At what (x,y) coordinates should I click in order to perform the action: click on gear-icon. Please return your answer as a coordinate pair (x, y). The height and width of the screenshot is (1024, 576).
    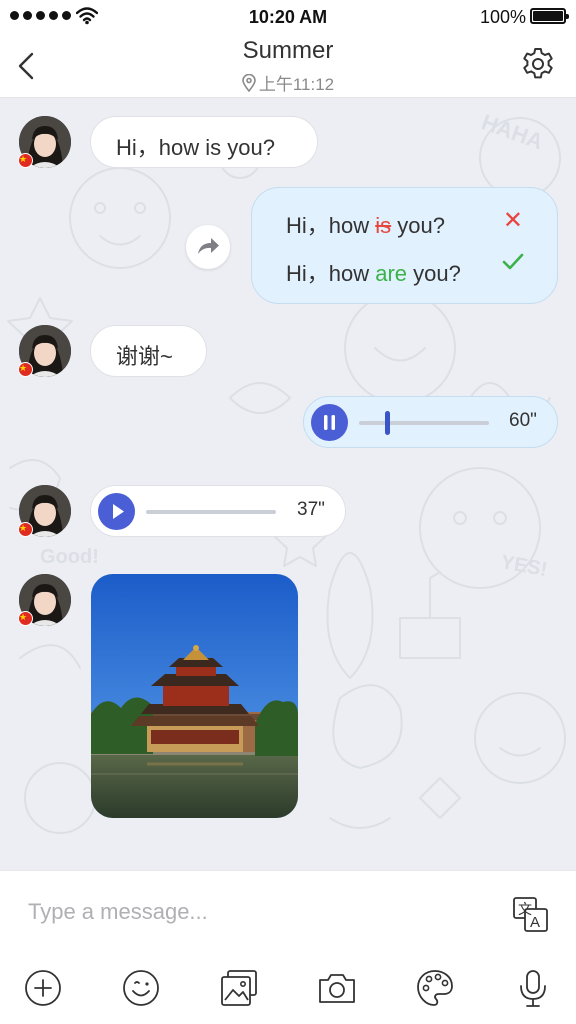
    Looking at the image, I should click on (538, 64).